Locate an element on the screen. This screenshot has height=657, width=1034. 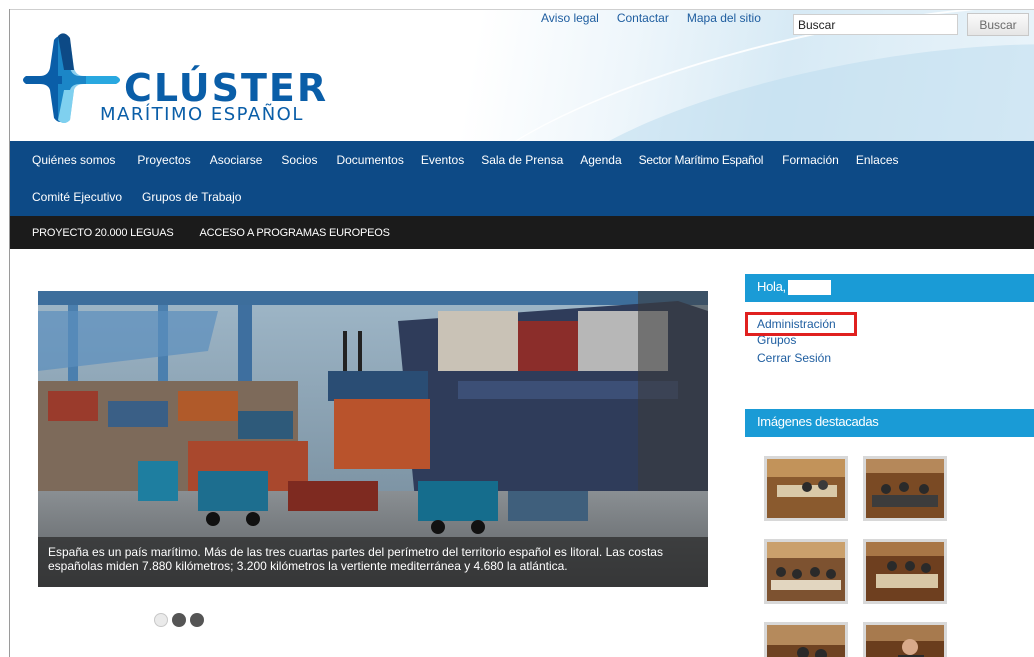
redacted-username is located at coordinates (809, 288).